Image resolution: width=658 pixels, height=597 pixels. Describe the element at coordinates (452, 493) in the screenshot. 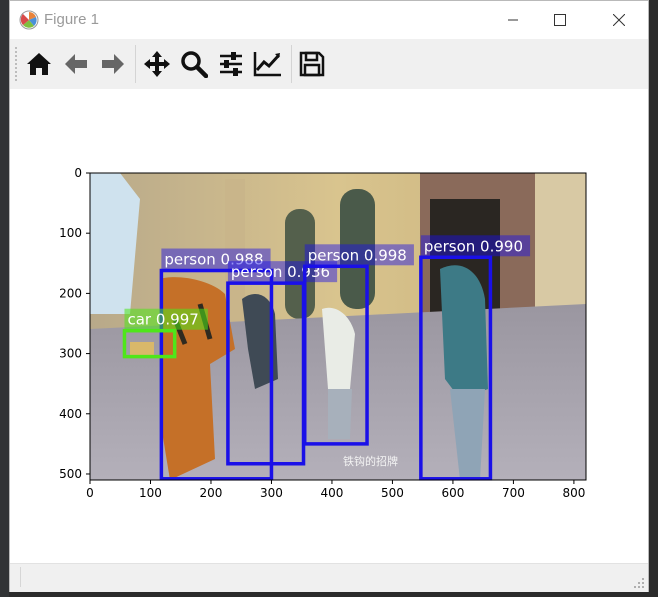

I see `x-tick-label: 600` at that location.